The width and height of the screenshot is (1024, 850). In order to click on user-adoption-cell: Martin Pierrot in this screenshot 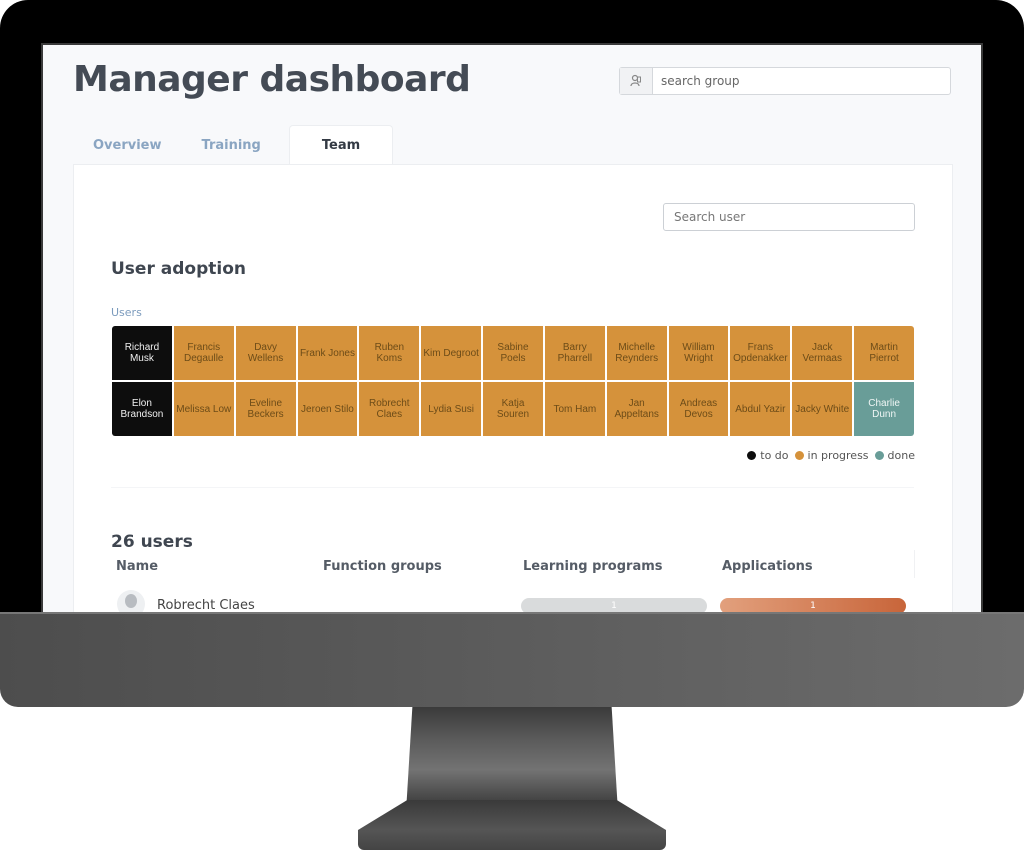, I will do `click(884, 353)`.